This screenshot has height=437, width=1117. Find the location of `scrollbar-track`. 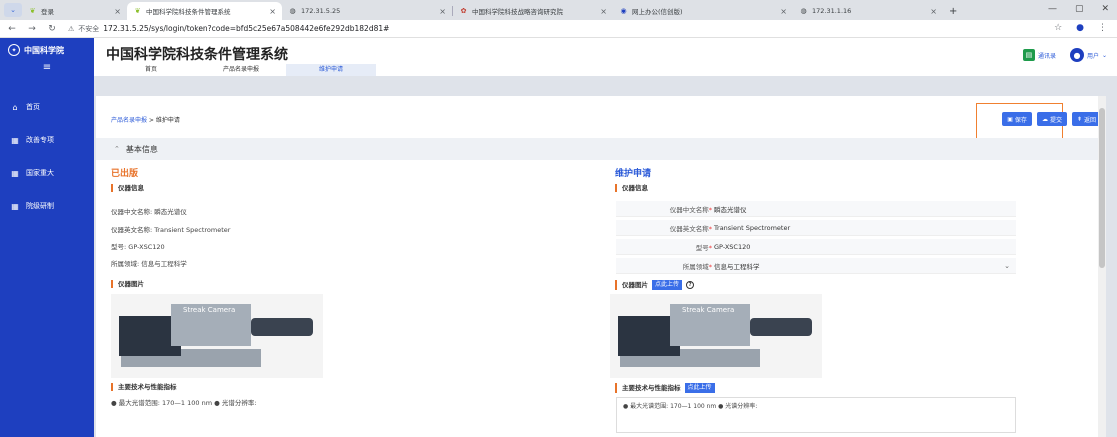

scrollbar-track is located at coordinates (1102, 266).